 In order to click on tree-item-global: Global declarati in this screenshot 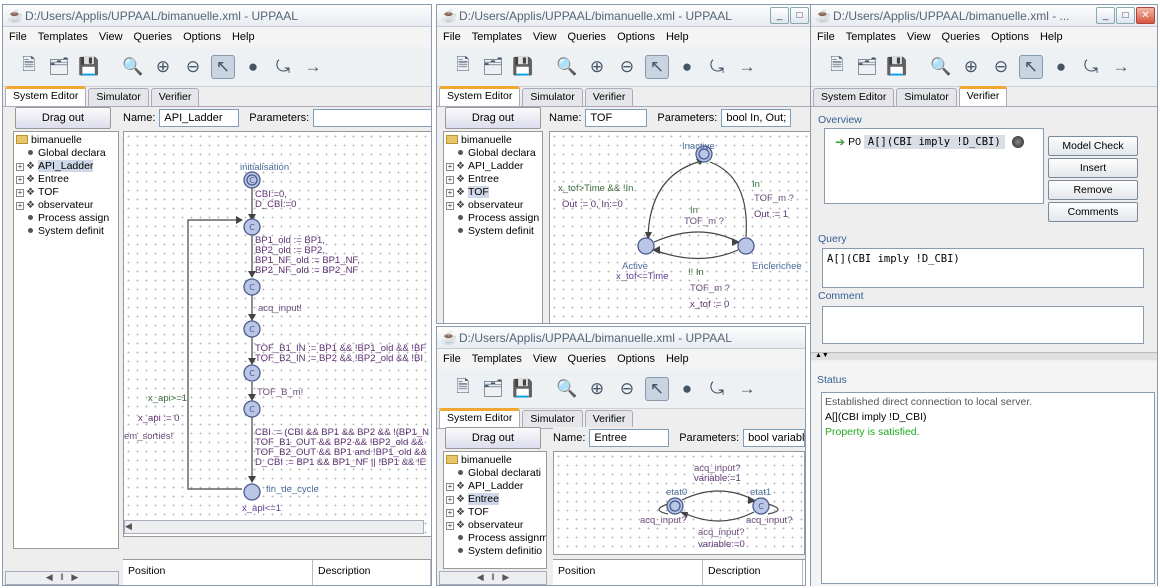, I will do `click(495, 473)`.